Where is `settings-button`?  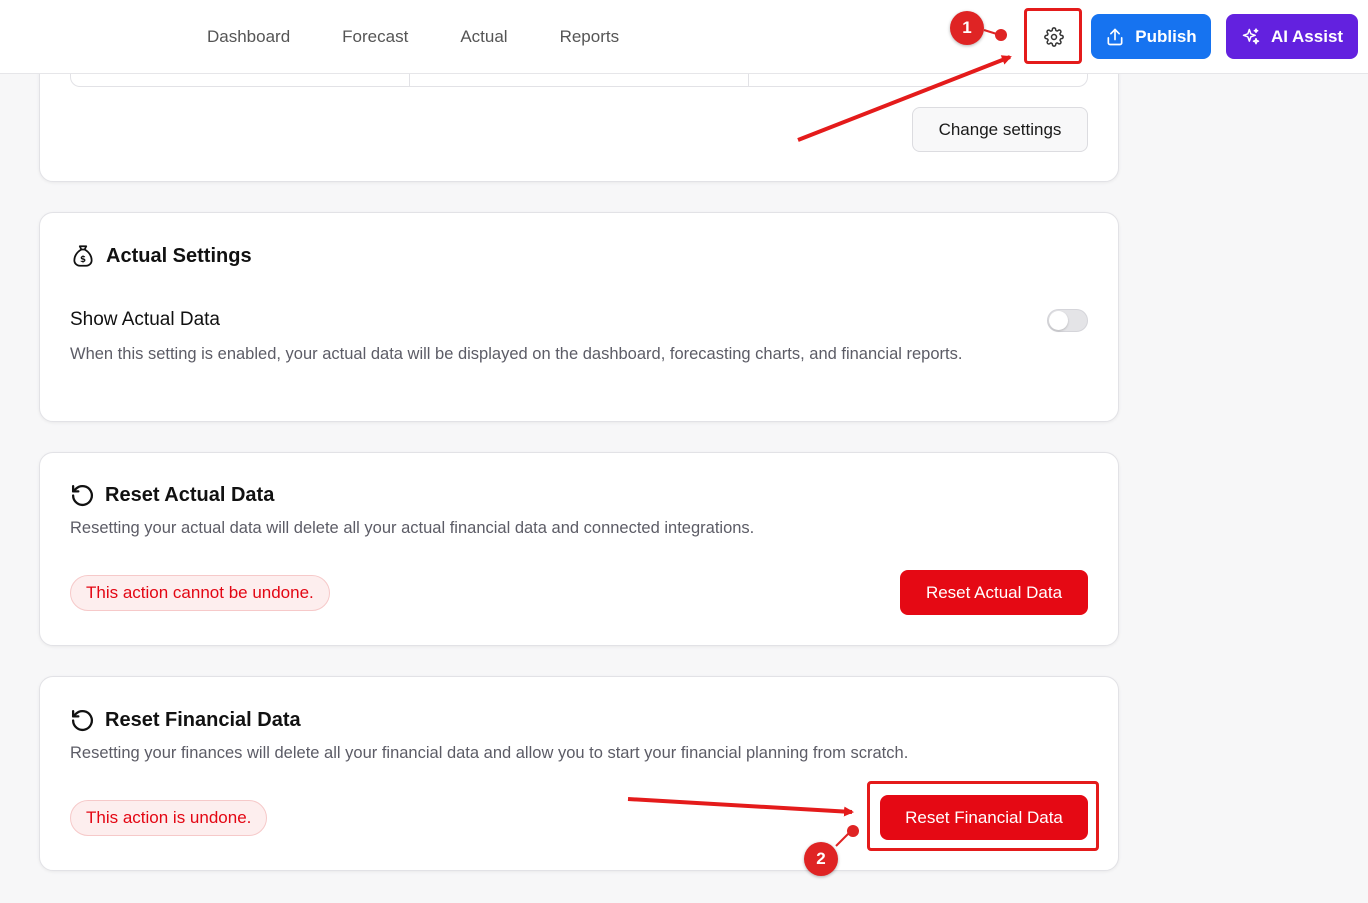 settings-button is located at coordinates (1054, 37).